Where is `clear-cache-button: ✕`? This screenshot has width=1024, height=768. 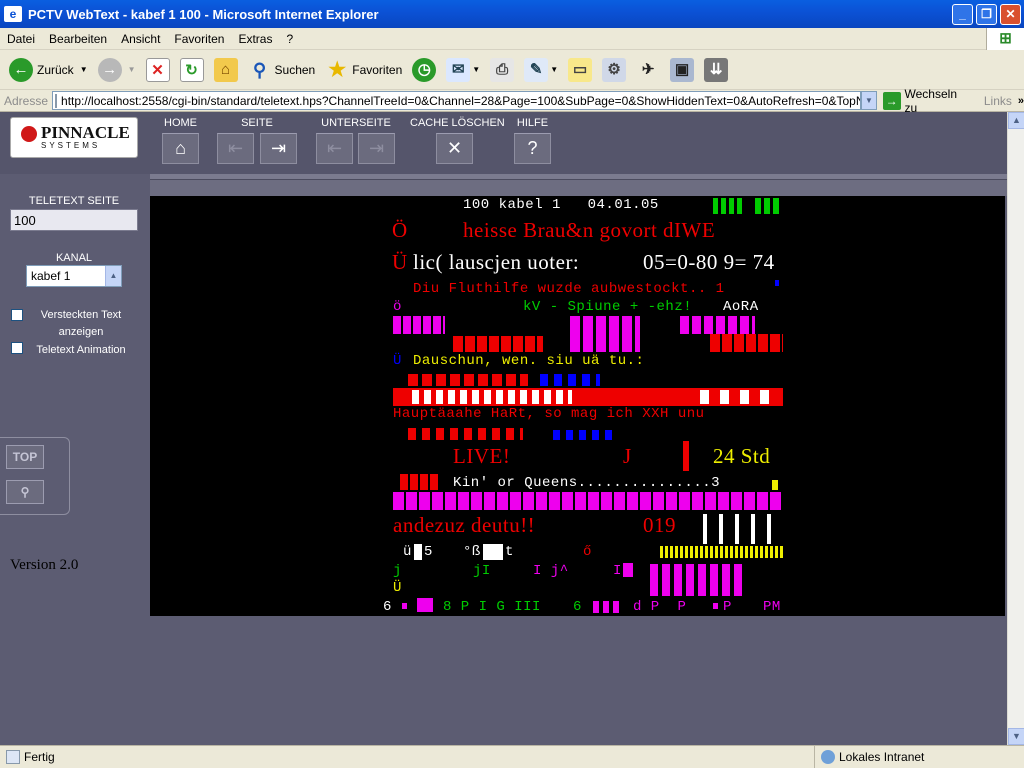
clear-cache-button: ✕ is located at coordinates (454, 148).